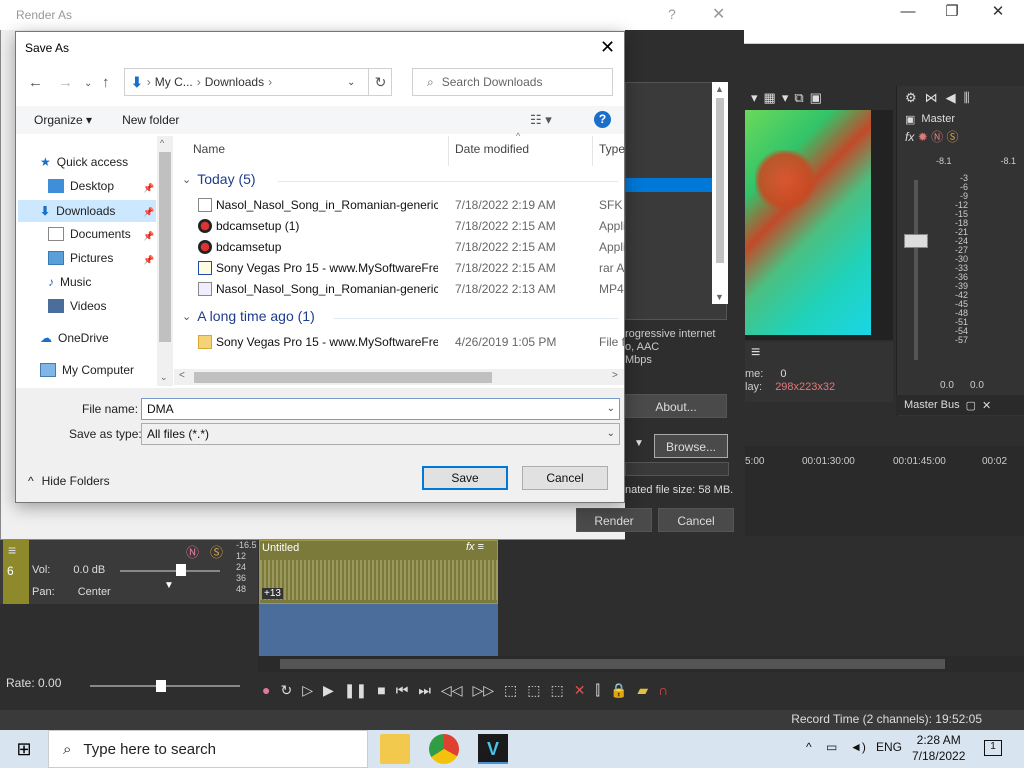 The width and height of the screenshot is (1024, 768). I want to click on window-icon: ▢, so click(971, 405).